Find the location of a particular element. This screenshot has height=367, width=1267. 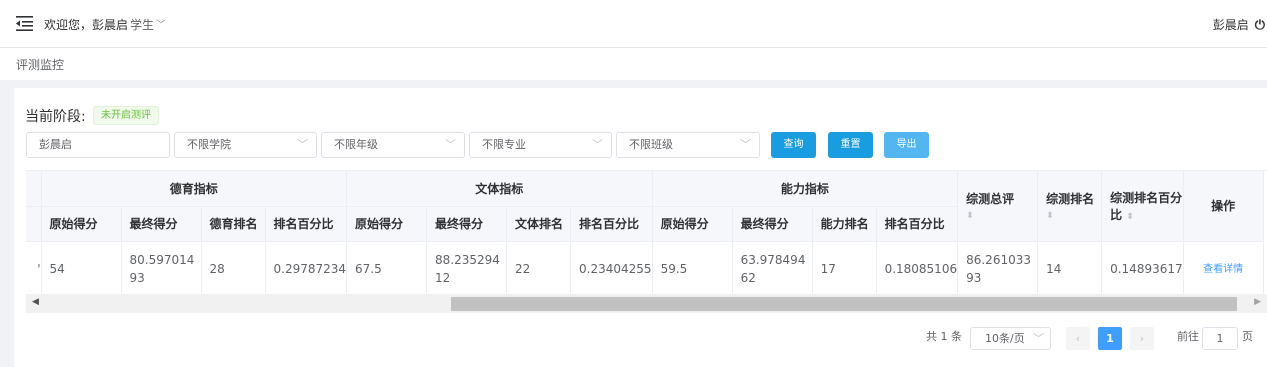

user-greeting: 欢迎您，彭晨启 学生 ﹀ is located at coordinates (105, 24).